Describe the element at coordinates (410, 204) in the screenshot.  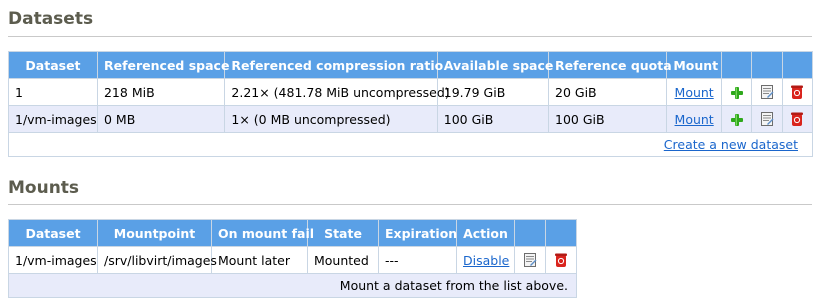
I see `mounts-divider` at that location.